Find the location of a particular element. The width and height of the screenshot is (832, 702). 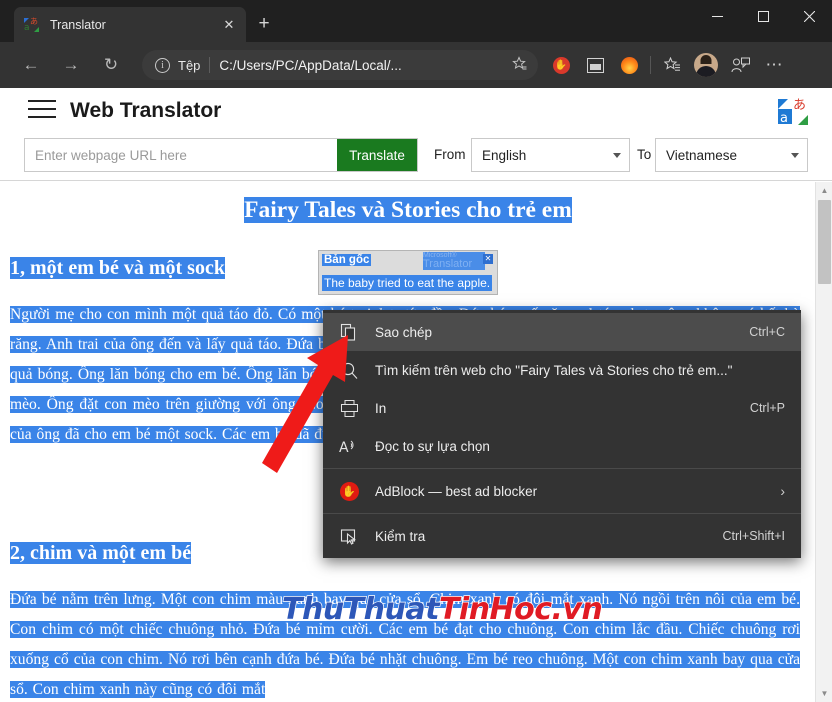

translate-controls: Translate From English To Vietnamese is located at coordinates (416, 156).